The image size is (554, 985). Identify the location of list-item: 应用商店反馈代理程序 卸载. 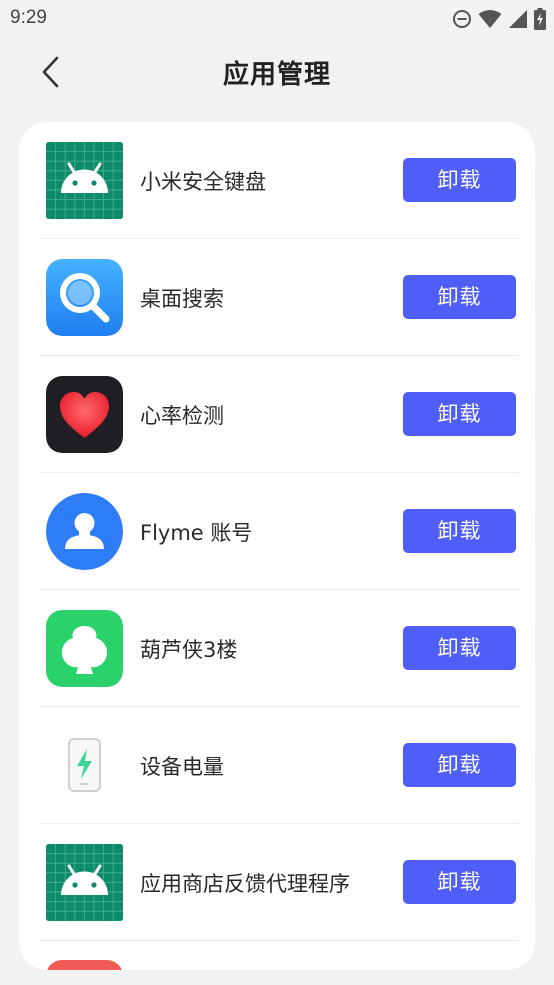
(279, 882).